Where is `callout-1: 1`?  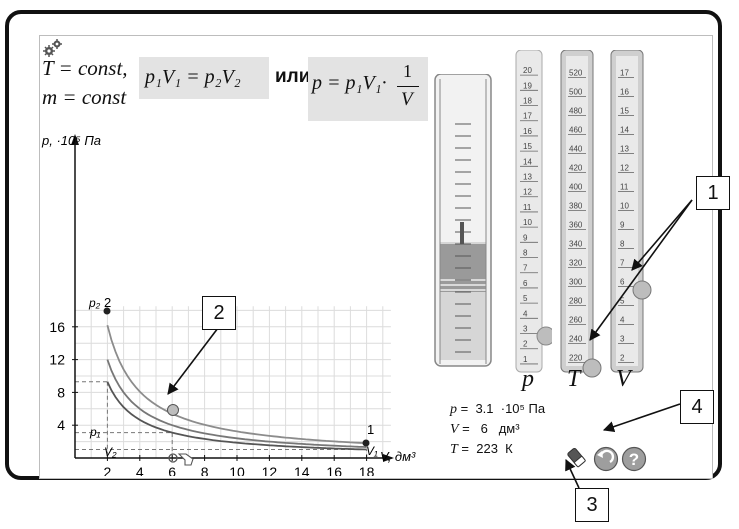 callout-1: 1 is located at coordinates (713, 193).